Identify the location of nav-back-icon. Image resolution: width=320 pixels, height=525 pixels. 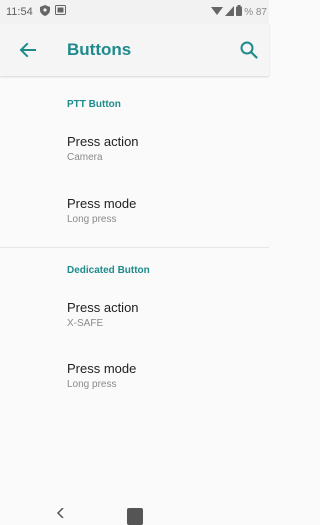
(60, 512).